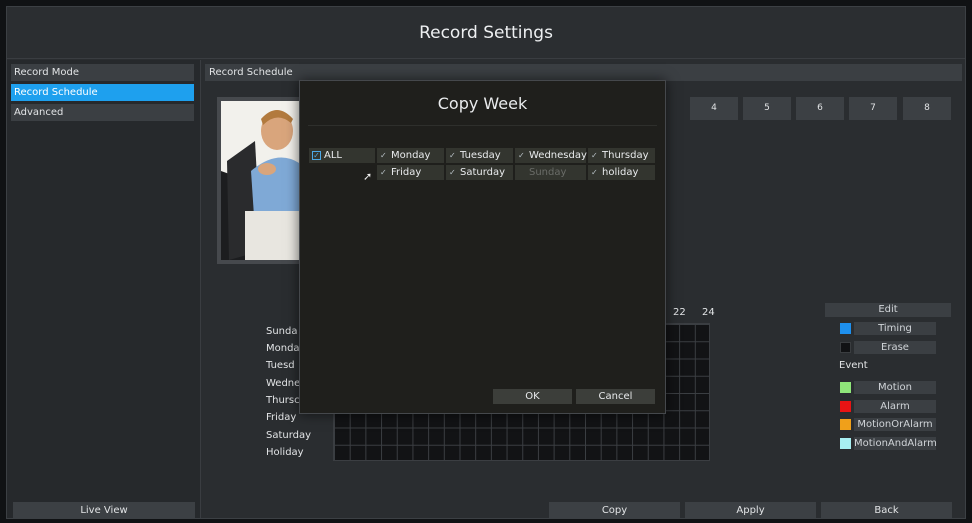 The image size is (972, 523). What do you see at coordinates (873, 108) in the screenshot?
I see `channel-button-7: 7` at bounding box center [873, 108].